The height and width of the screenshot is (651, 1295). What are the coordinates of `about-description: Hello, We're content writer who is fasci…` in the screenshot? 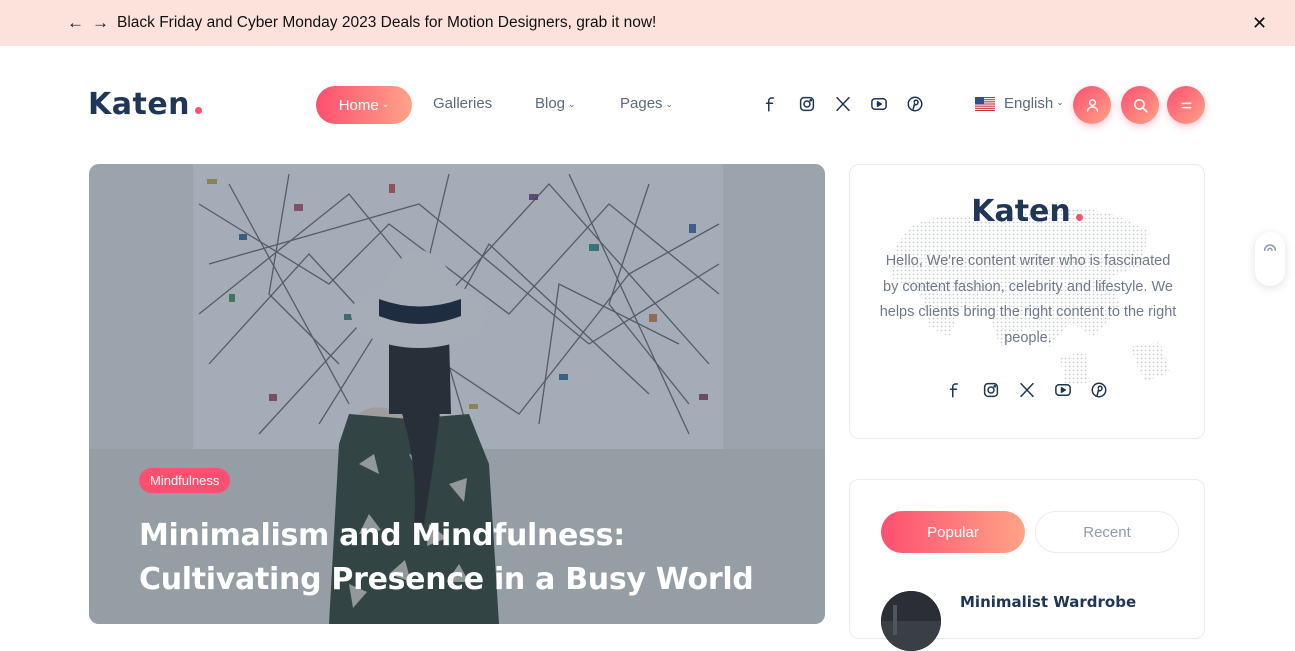 It's located at (1028, 299).